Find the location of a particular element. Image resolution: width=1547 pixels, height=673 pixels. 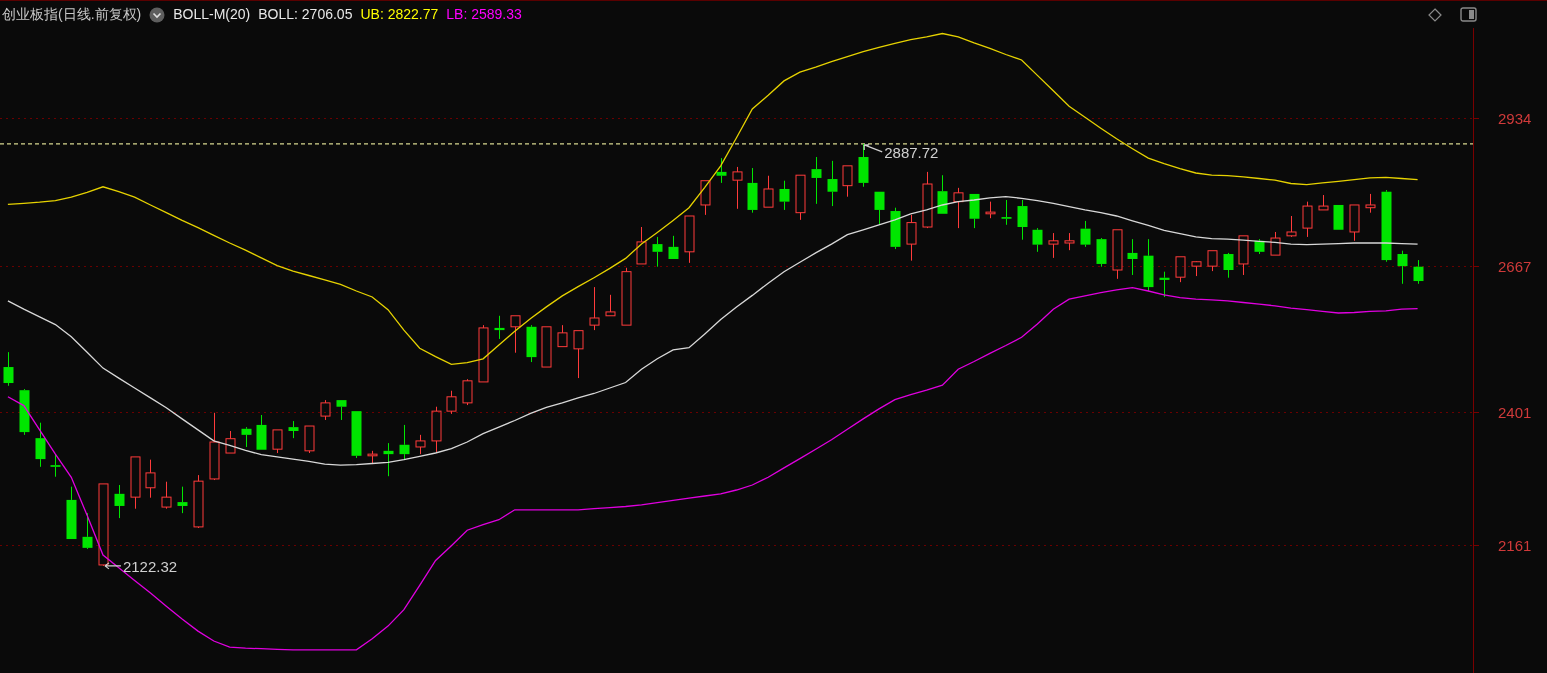

price-label: 2122.32 is located at coordinates (150, 566).